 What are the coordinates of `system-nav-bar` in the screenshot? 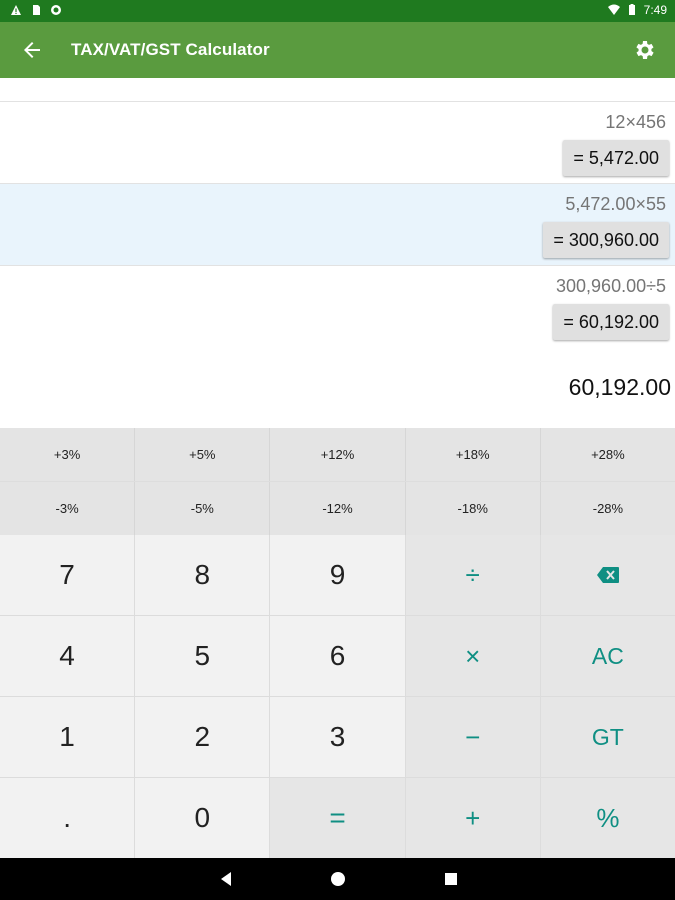 It's located at (337, 879).